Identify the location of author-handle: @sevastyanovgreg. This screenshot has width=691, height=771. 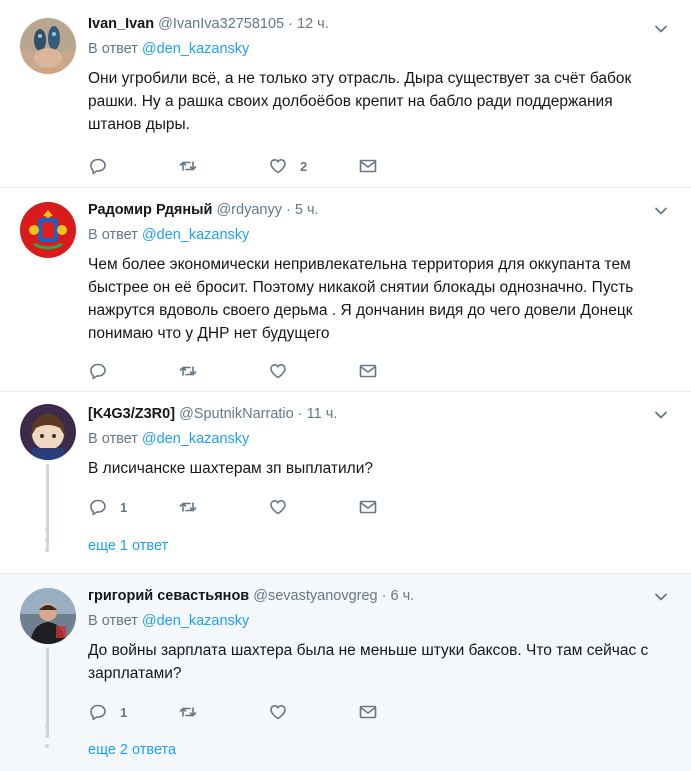
(315, 596).